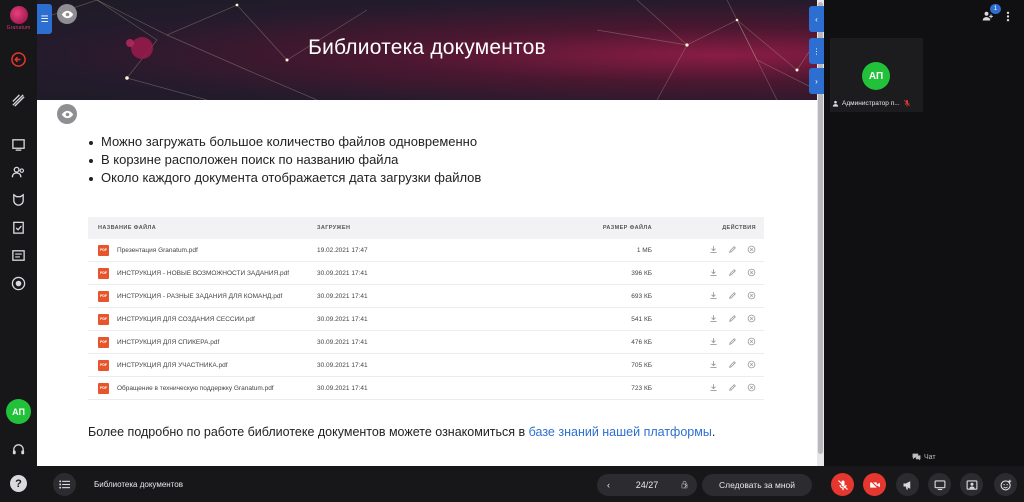  What do you see at coordinates (816, 51) in the screenshot?
I see `settings-tab-button: ⋮` at bounding box center [816, 51].